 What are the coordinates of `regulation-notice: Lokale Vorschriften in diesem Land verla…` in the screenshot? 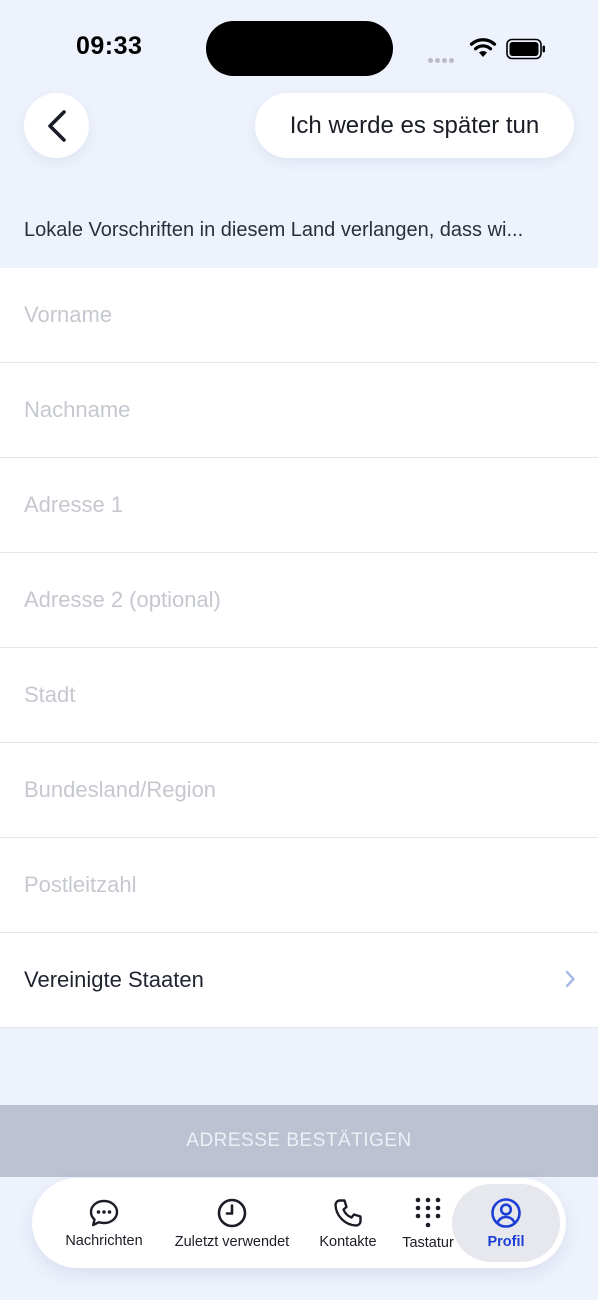 It's located at (274, 230).